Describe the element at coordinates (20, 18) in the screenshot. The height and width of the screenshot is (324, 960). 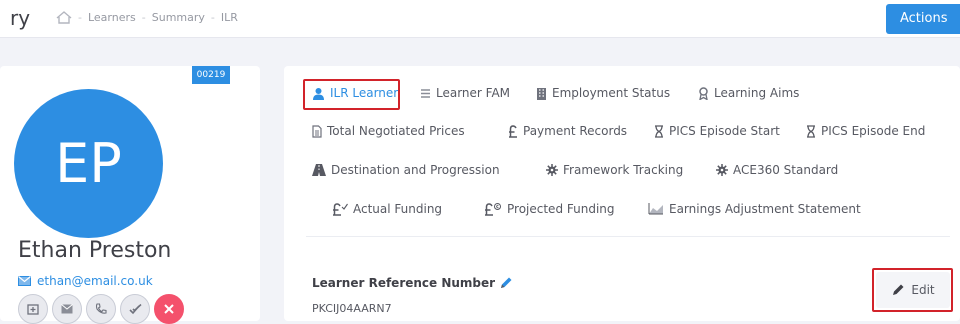
I see `page-title: ry` at that location.